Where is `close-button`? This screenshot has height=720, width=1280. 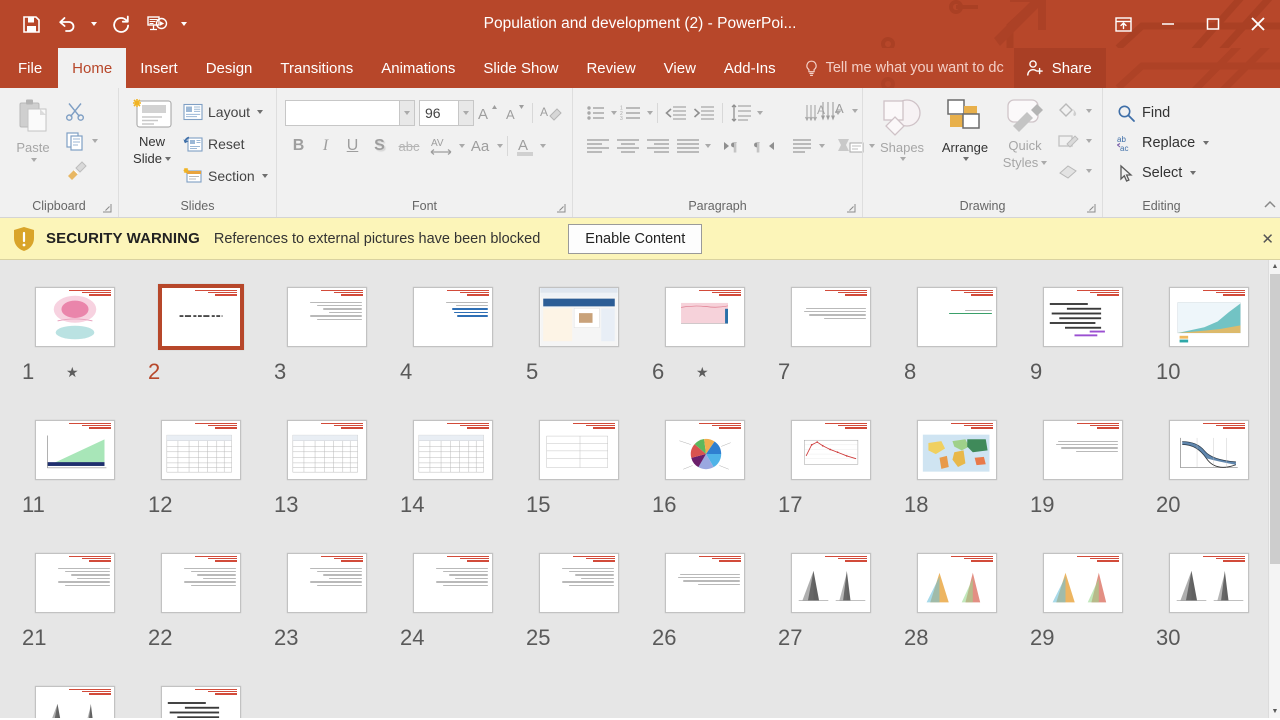 close-button is located at coordinates (1257, 24).